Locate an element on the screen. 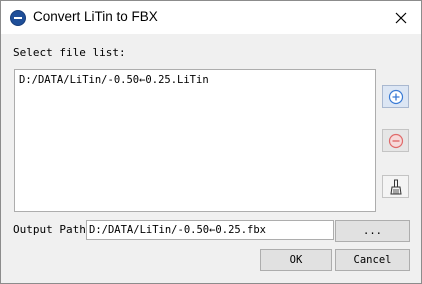 This screenshot has width=422, height=284. broom-icon is located at coordinates (395, 186).